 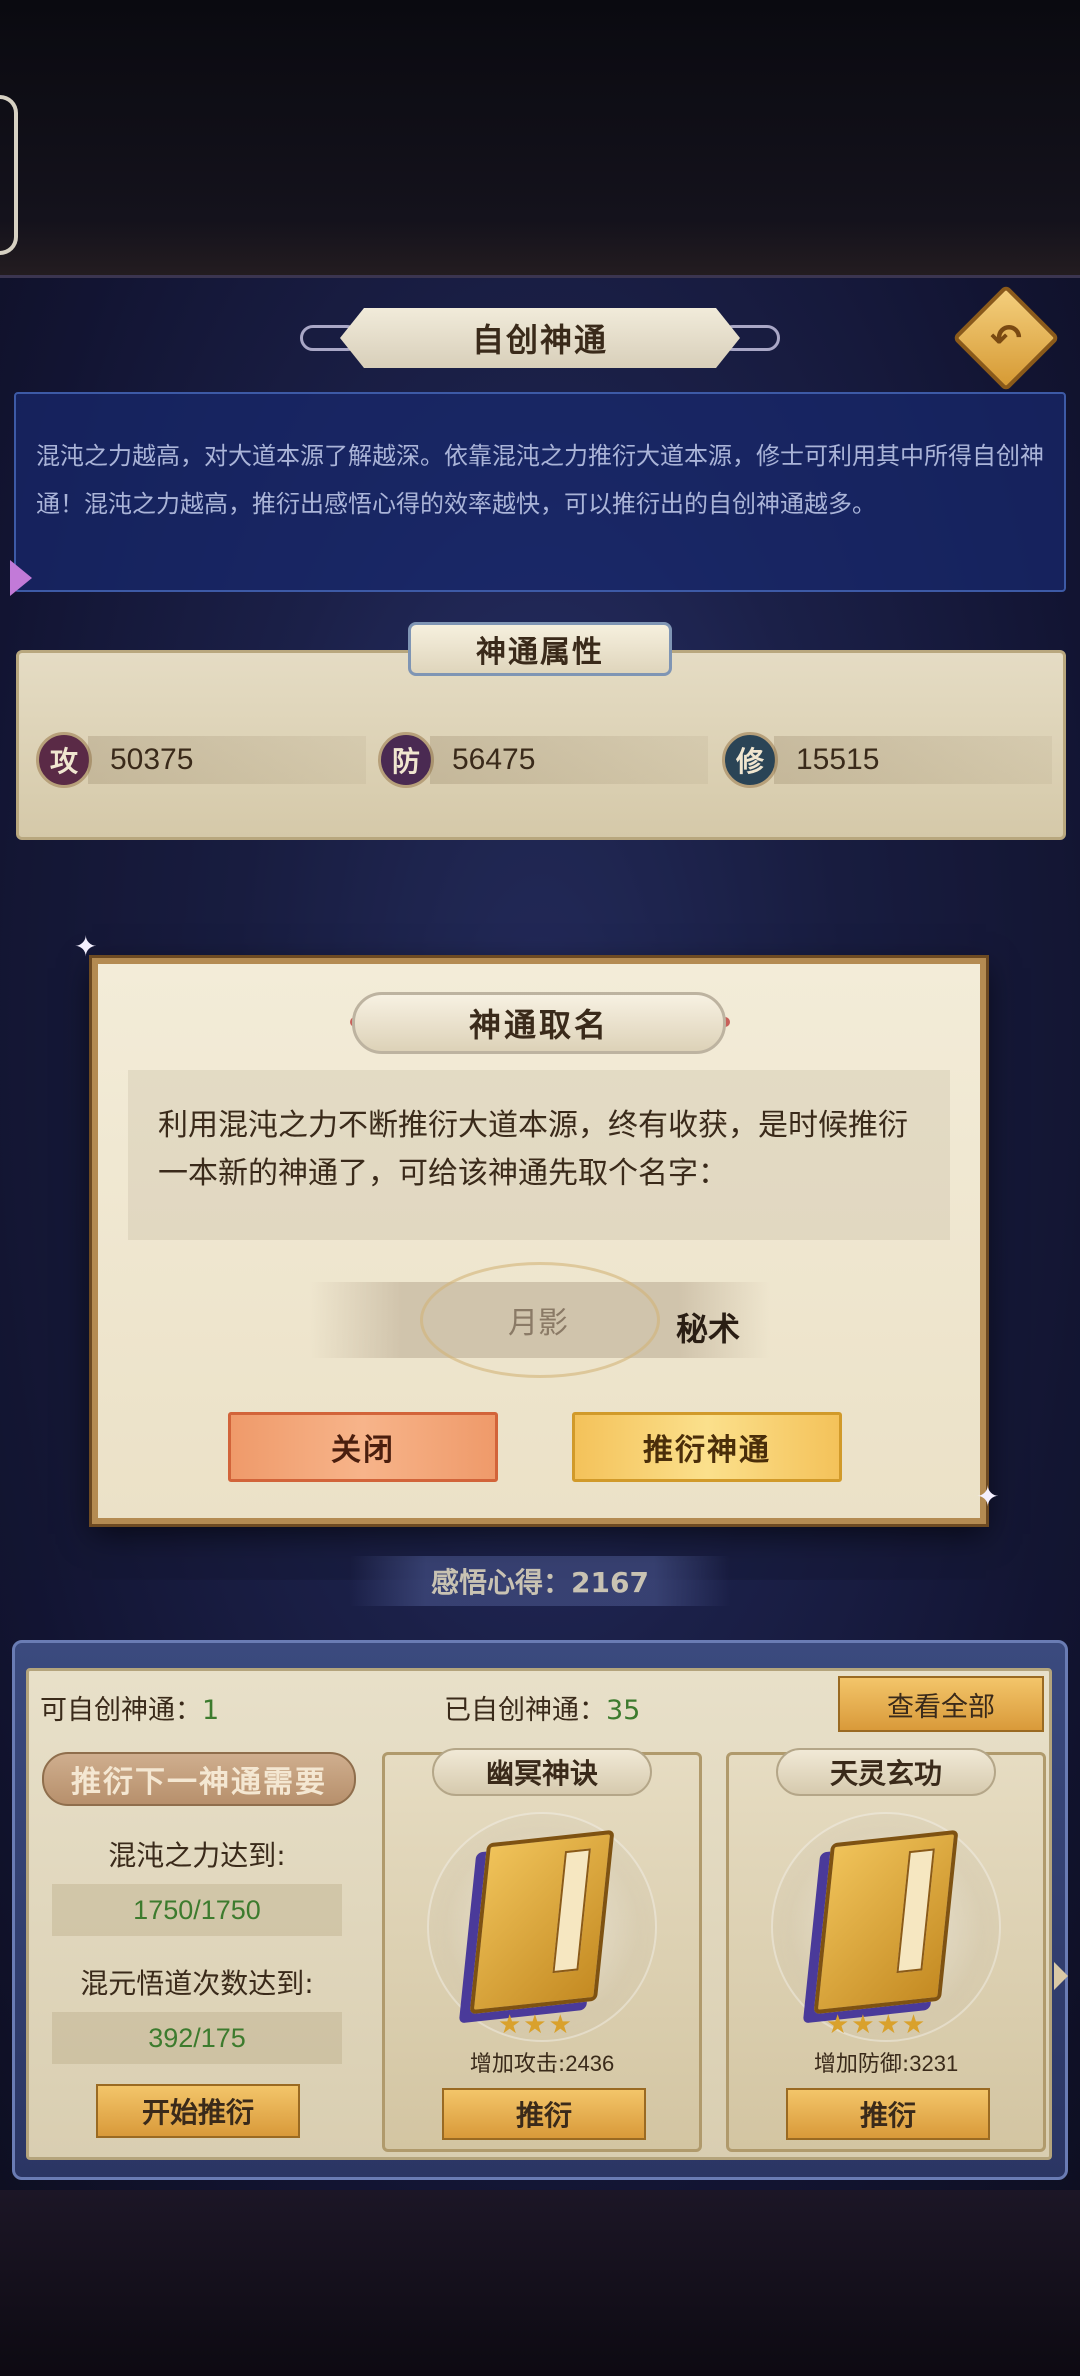 I want to click on dialog-title: 神通取名, so click(x=539, y=1023).